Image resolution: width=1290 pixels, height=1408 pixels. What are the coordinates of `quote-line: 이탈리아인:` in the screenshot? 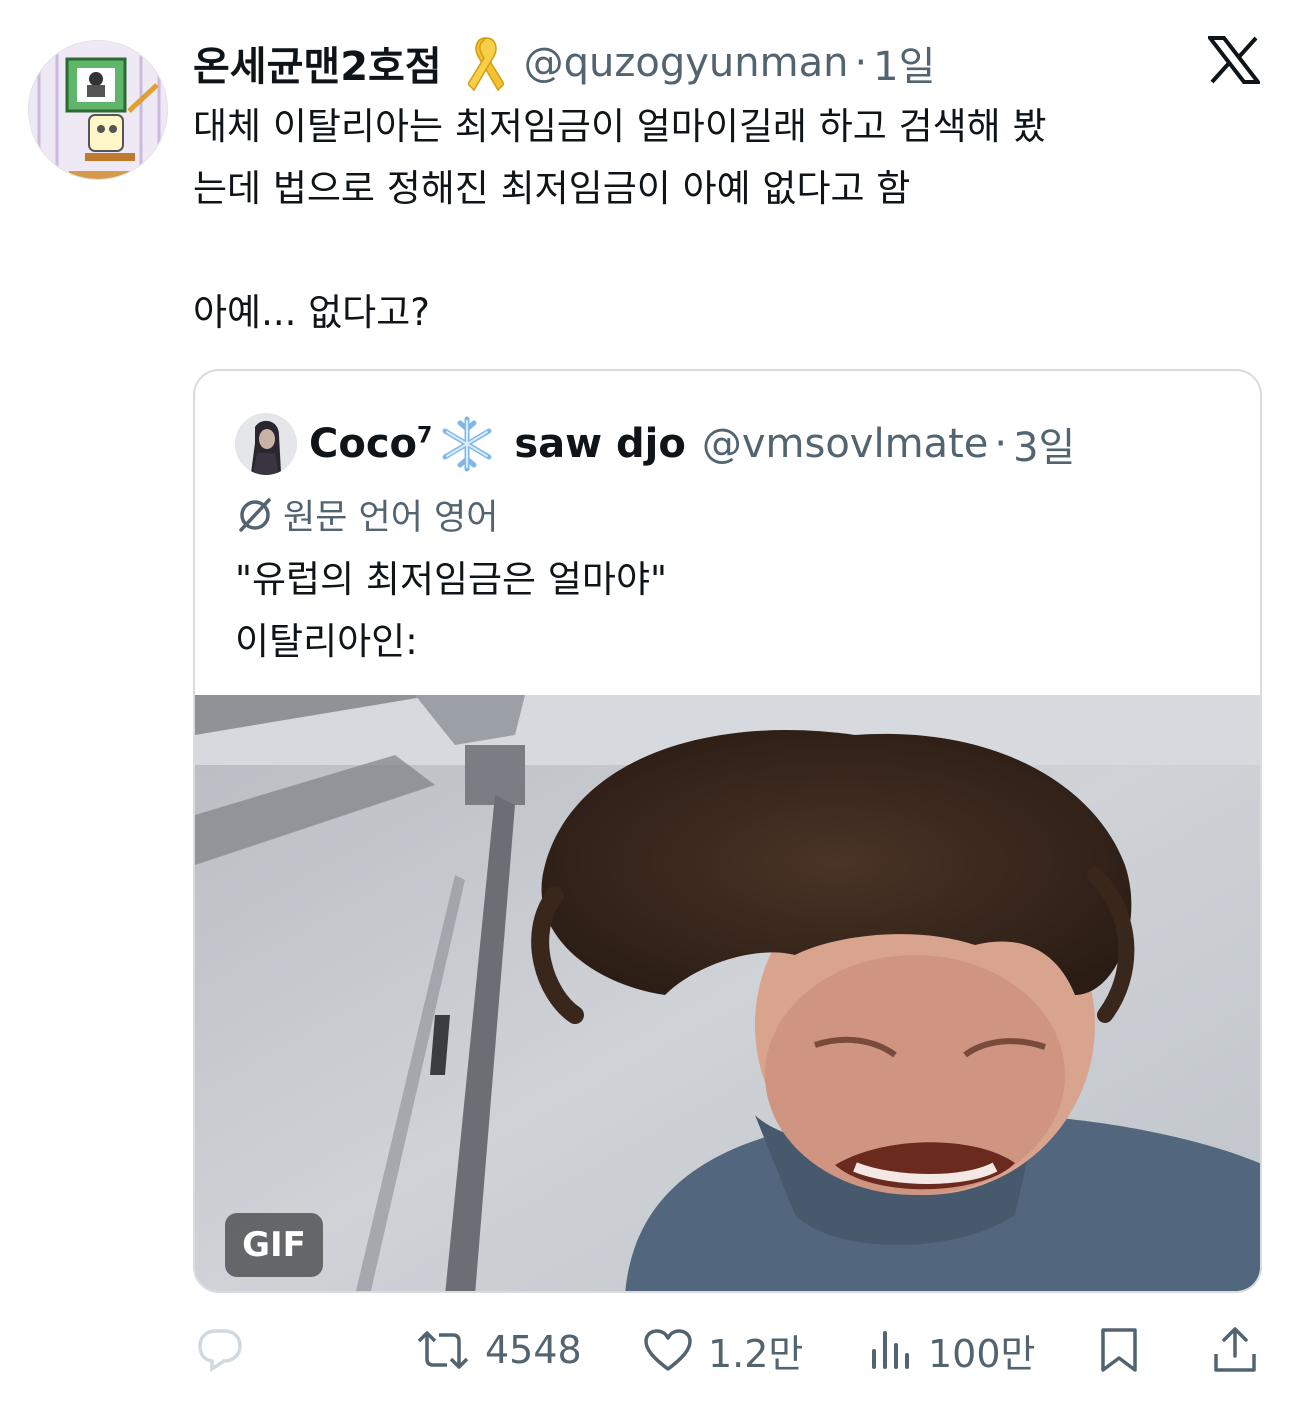 It's located at (326, 641).